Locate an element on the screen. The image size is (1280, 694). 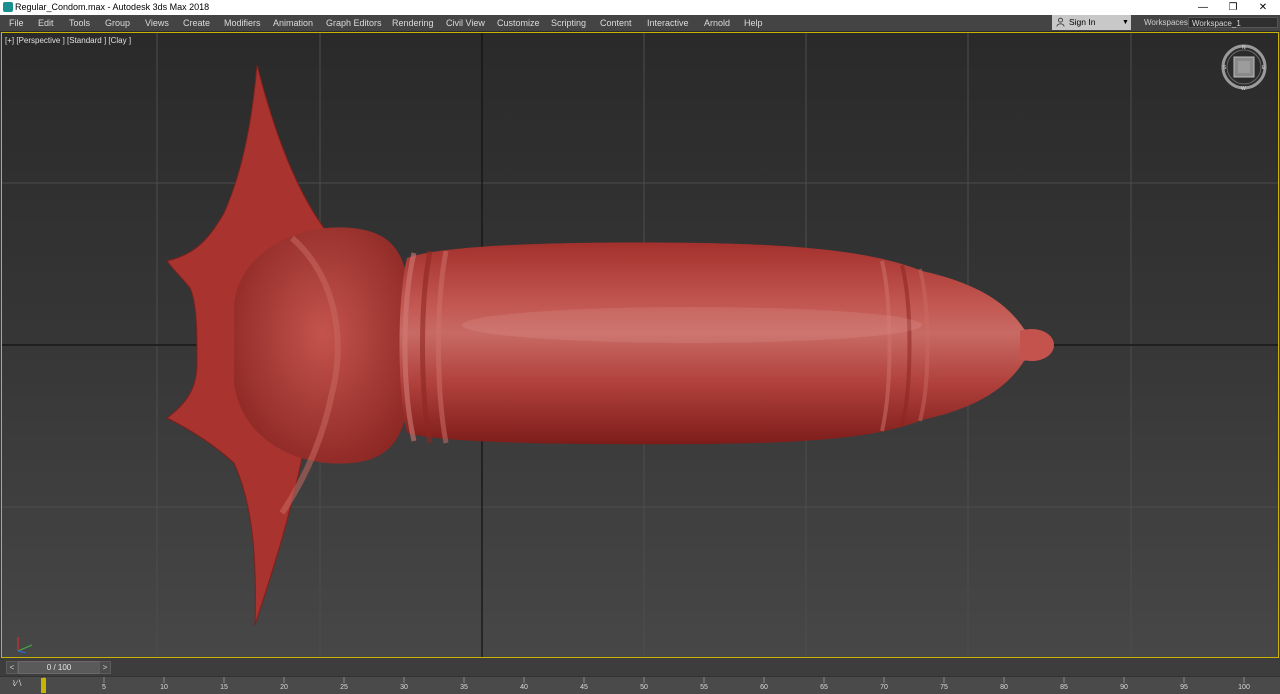
menu-scripting: Scripting is located at coordinates (568, 23).